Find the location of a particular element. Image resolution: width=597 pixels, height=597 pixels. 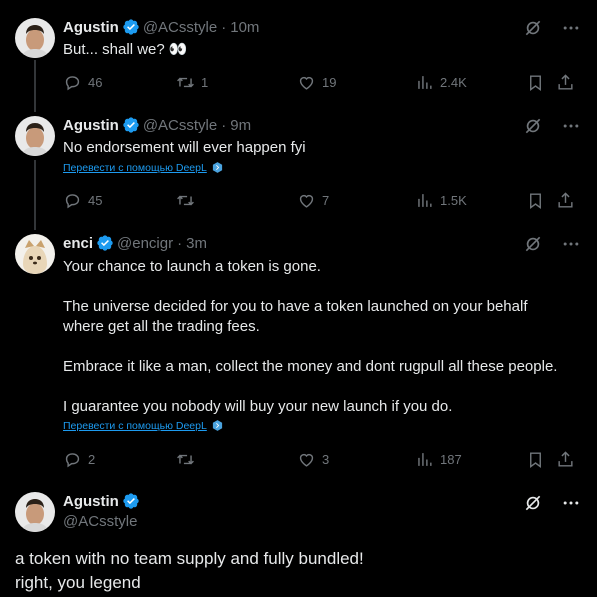

like-button: 3 is located at coordinates (313, 459).